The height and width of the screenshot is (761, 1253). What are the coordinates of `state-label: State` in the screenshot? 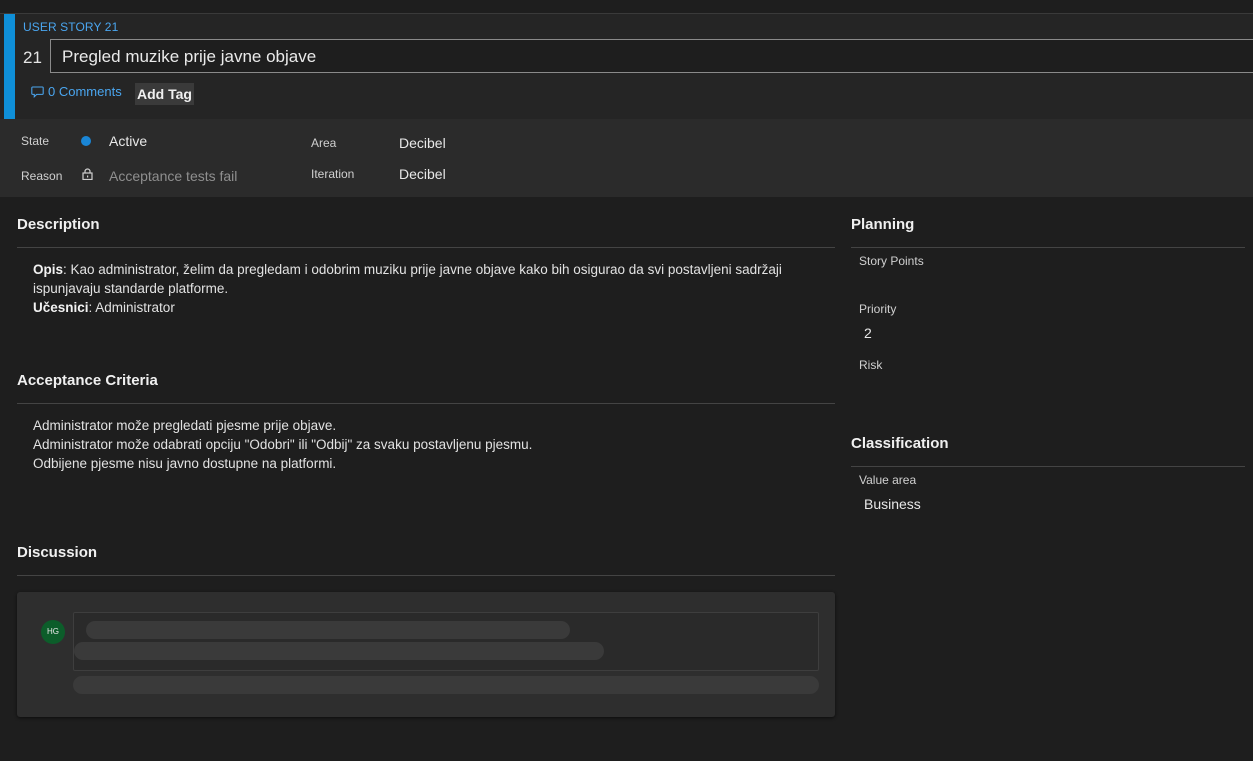 It's located at (35, 141).